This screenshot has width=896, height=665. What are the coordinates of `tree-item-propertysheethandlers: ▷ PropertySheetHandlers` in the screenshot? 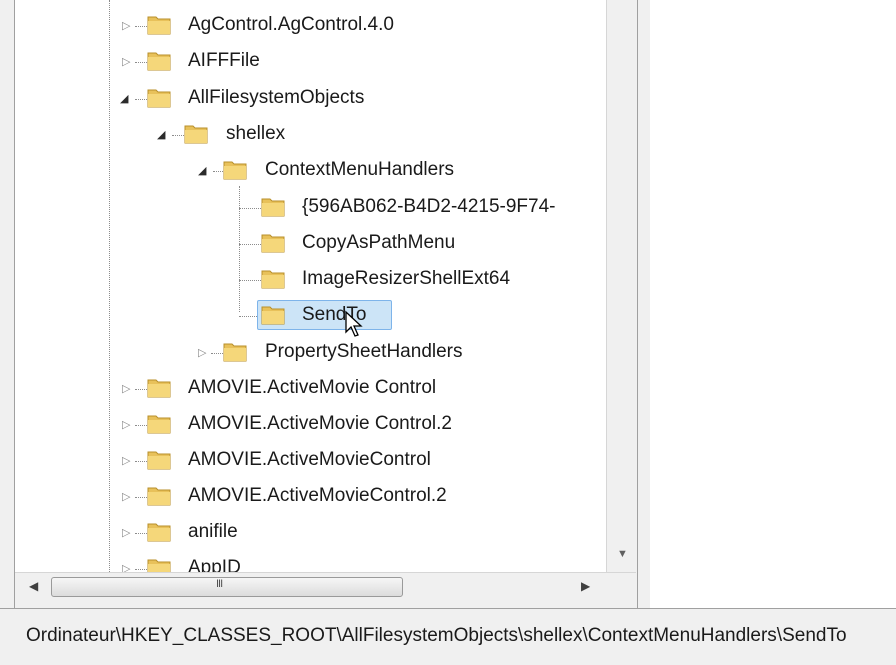 It's located at (305, 352).